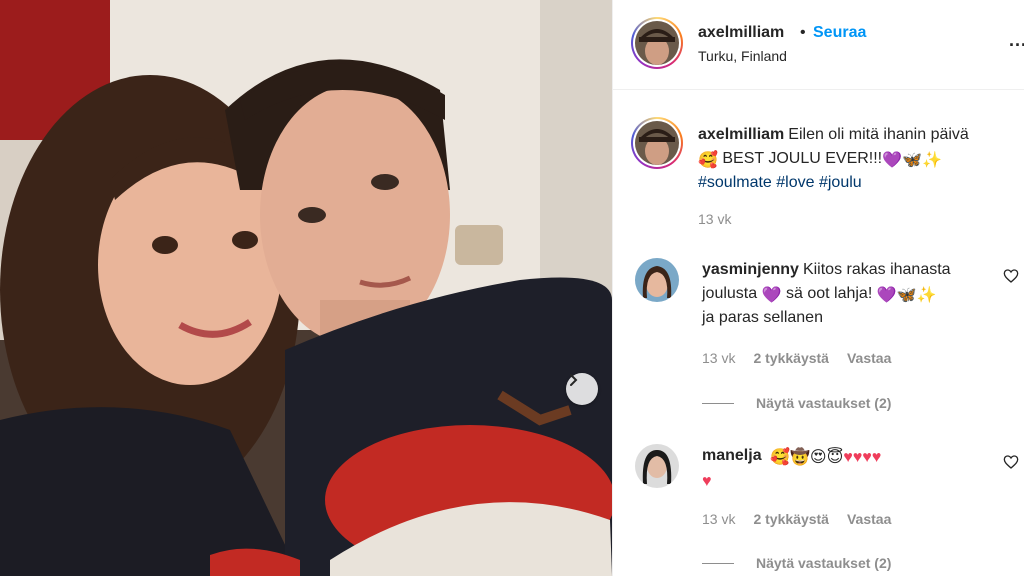 The image size is (1024, 576). Describe the element at coordinates (762, 317) in the screenshot. I see `comment-text-part-4: ja paras sellanen` at that location.